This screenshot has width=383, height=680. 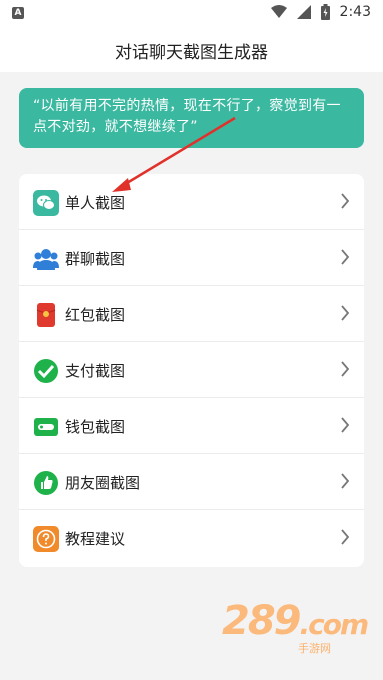 What do you see at coordinates (46, 315) in the screenshot?
I see `red-packet-icon` at bounding box center [46, 315].